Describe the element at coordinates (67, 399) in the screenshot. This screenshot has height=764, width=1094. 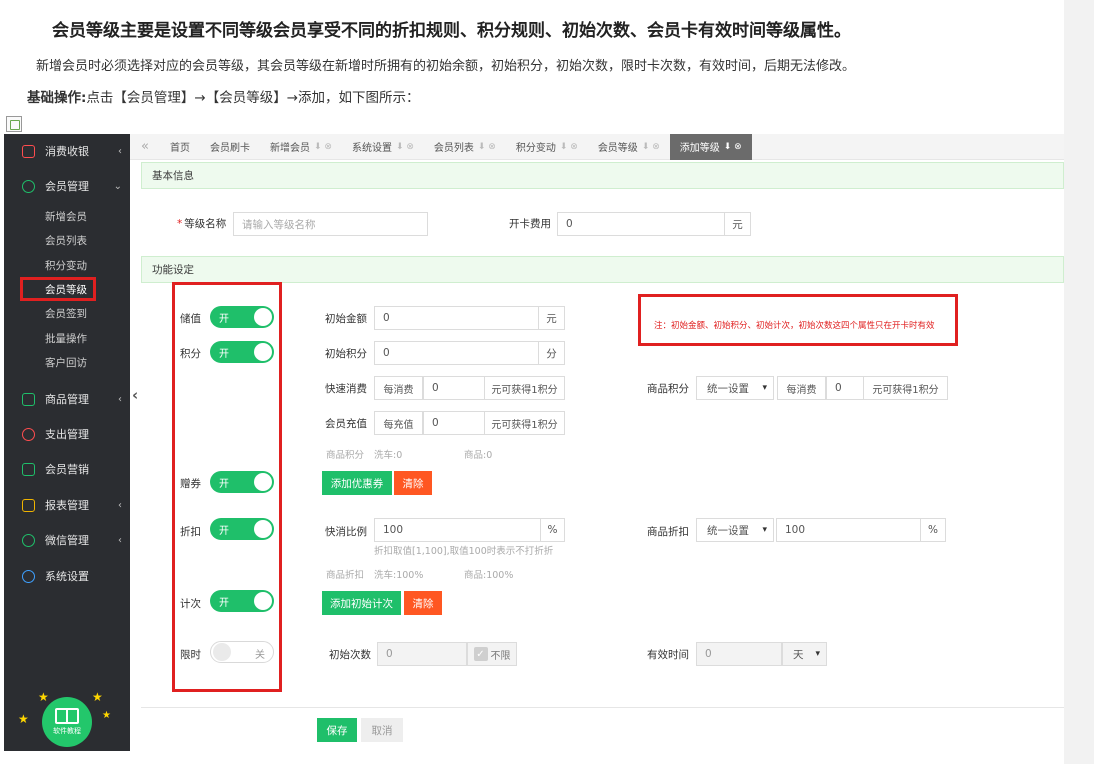
I see `sidebar-item-goods: 商品管理 ‹` at that location.